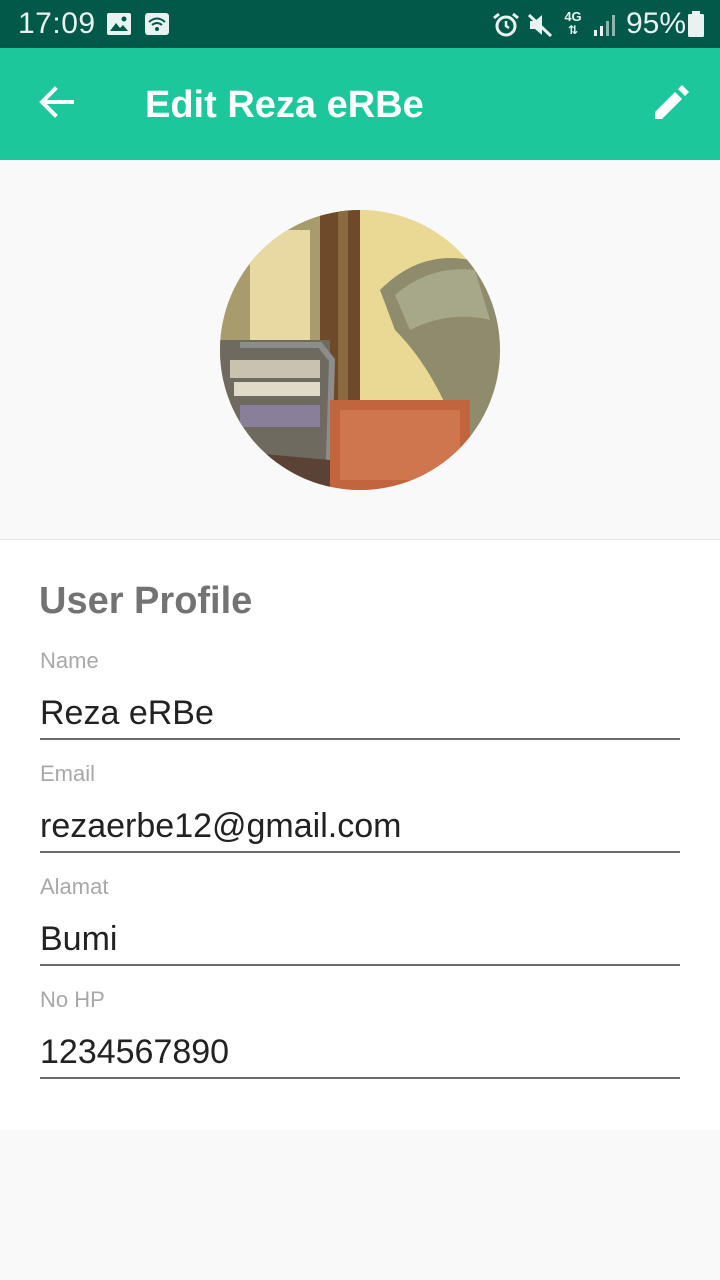  I want to click on image-icon, so click(119, 26).